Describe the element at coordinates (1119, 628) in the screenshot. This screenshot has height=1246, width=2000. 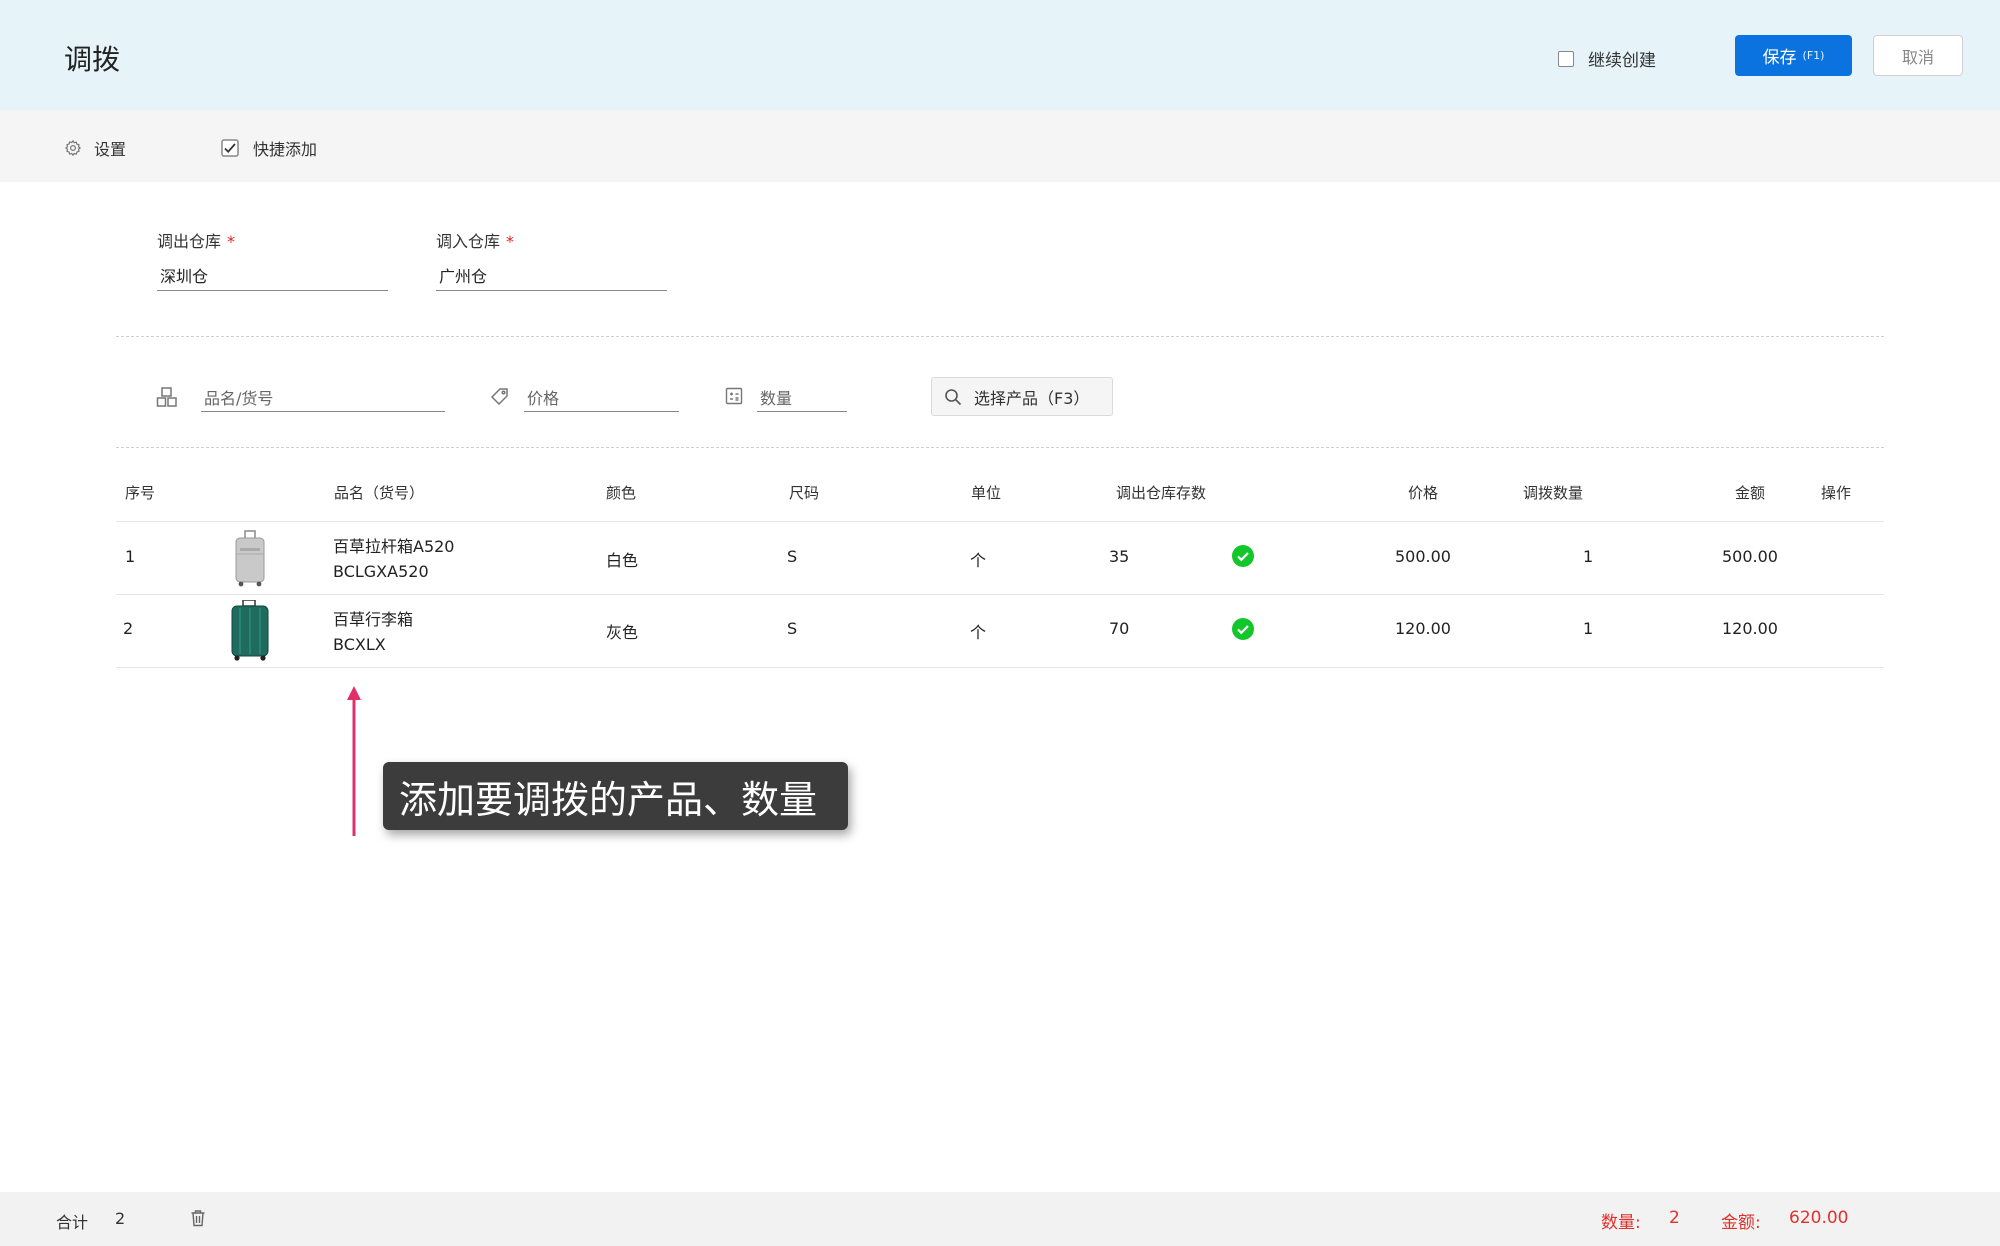
I see `stock-count: 70` at that location.